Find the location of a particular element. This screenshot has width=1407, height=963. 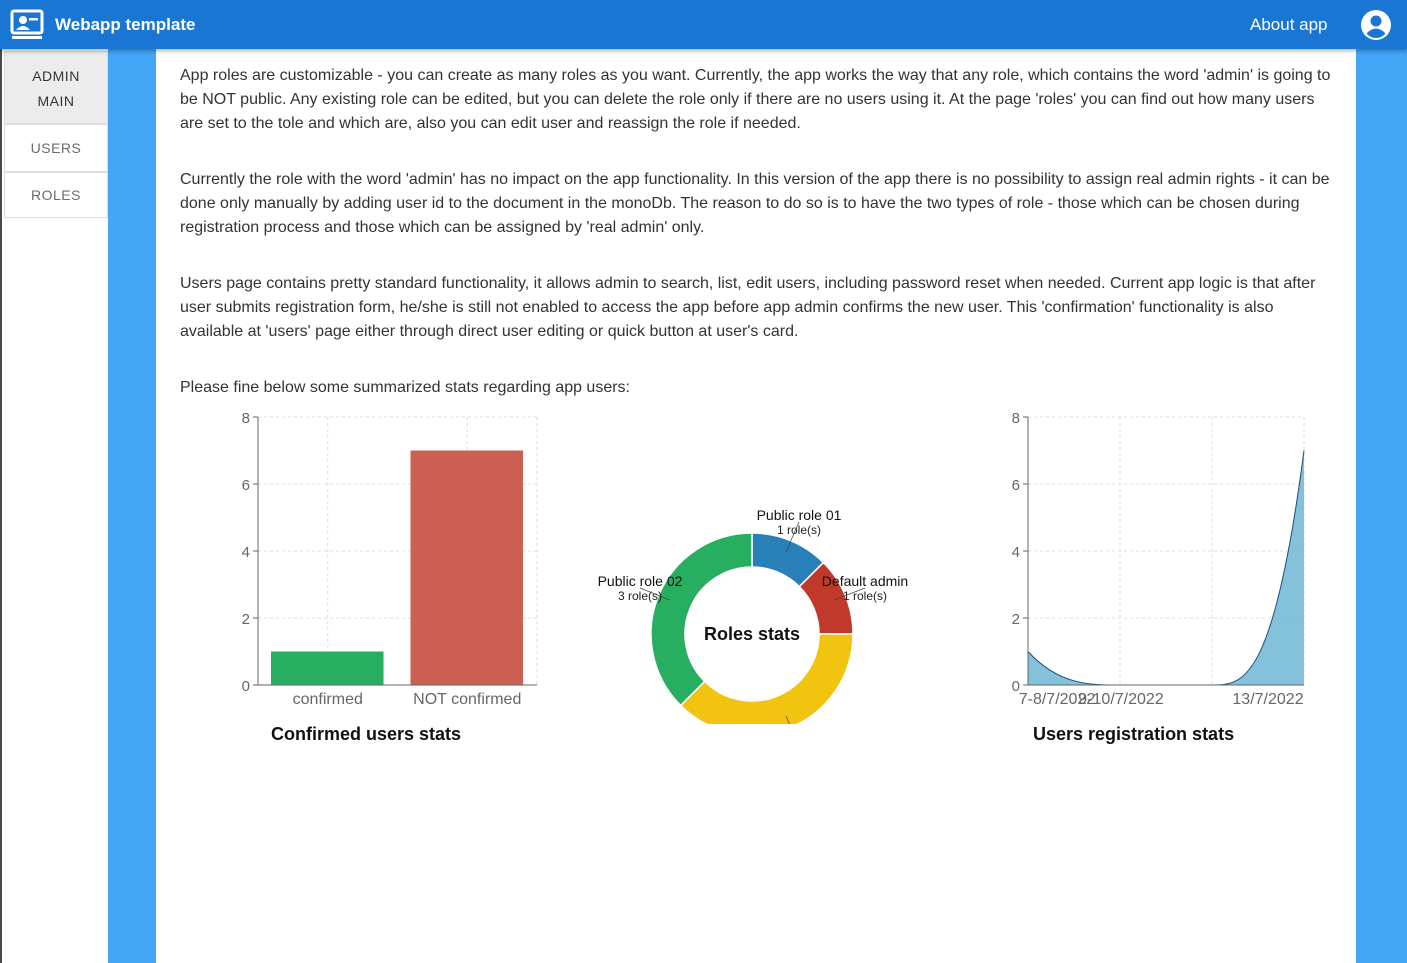

sidebar-item-label: MAIN is located at coordinates (56, 101).